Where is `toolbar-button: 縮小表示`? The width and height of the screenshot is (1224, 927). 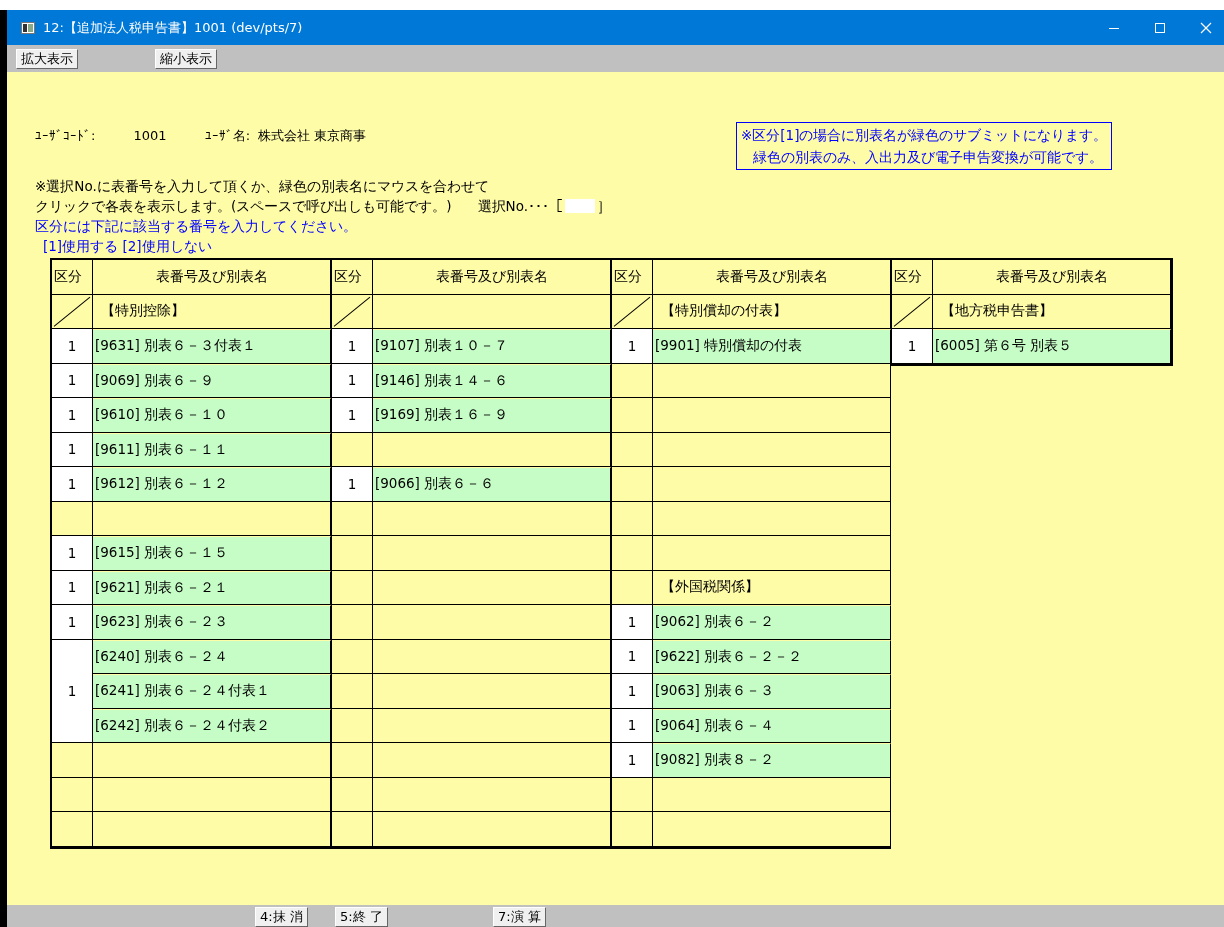 toolbar-button: 縮小表示 is located at coordinates (186, 58).